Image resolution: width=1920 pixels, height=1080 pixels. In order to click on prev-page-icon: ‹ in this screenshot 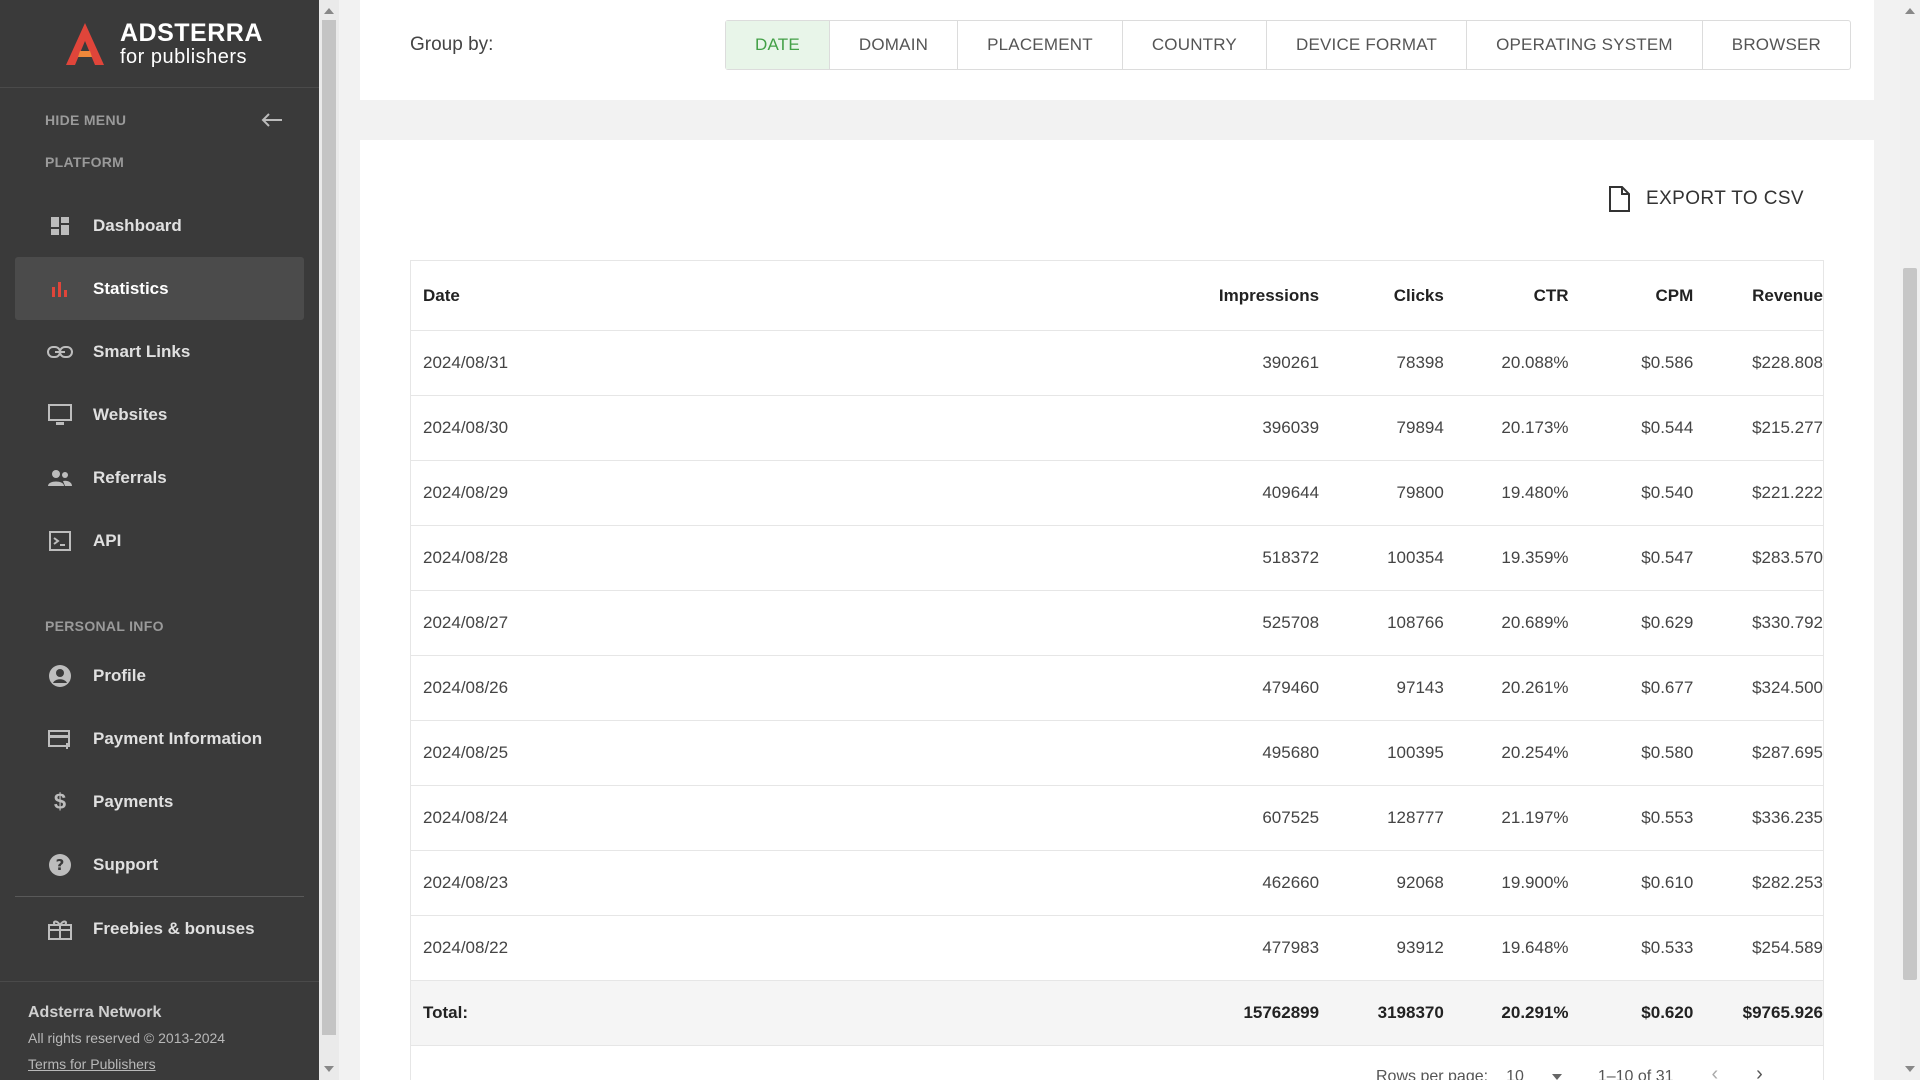, I will do `click(1714, 1071)`.